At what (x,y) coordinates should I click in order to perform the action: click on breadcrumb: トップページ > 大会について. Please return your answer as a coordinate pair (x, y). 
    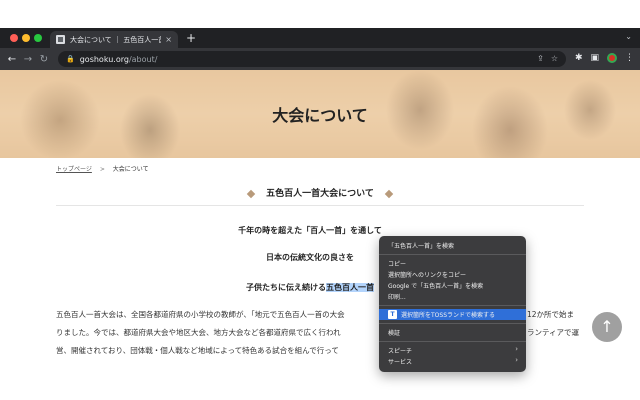
    Looking at the image, I should click on (102, 168).